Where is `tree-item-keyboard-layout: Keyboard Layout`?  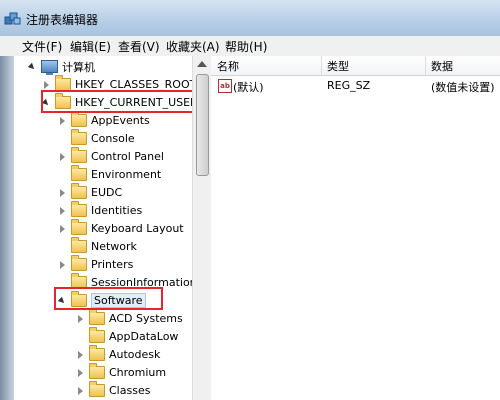
tree-item-keyboard-layout: Keyboard Layout is located at coordinates (121, 228).